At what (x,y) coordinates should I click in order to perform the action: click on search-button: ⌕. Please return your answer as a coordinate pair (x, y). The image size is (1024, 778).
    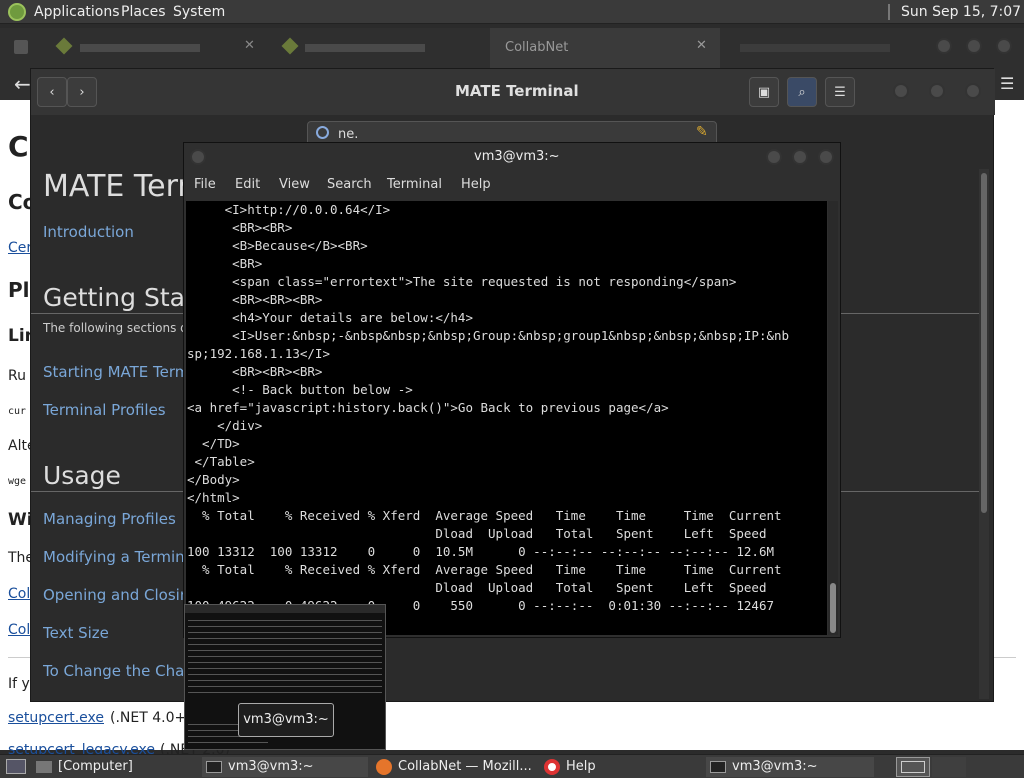
    Looking at the image, I should click on (802, 92).